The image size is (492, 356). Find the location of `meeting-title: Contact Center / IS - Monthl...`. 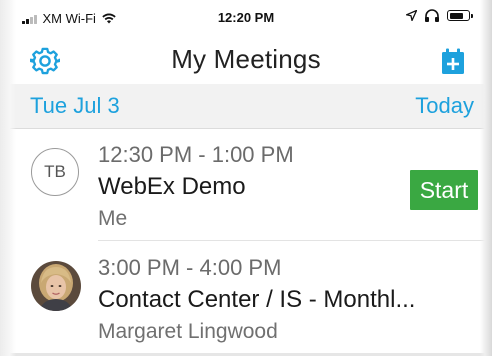

meeting-title: Contact Center / IS - Monthl... is located at coordinates (257, 299).